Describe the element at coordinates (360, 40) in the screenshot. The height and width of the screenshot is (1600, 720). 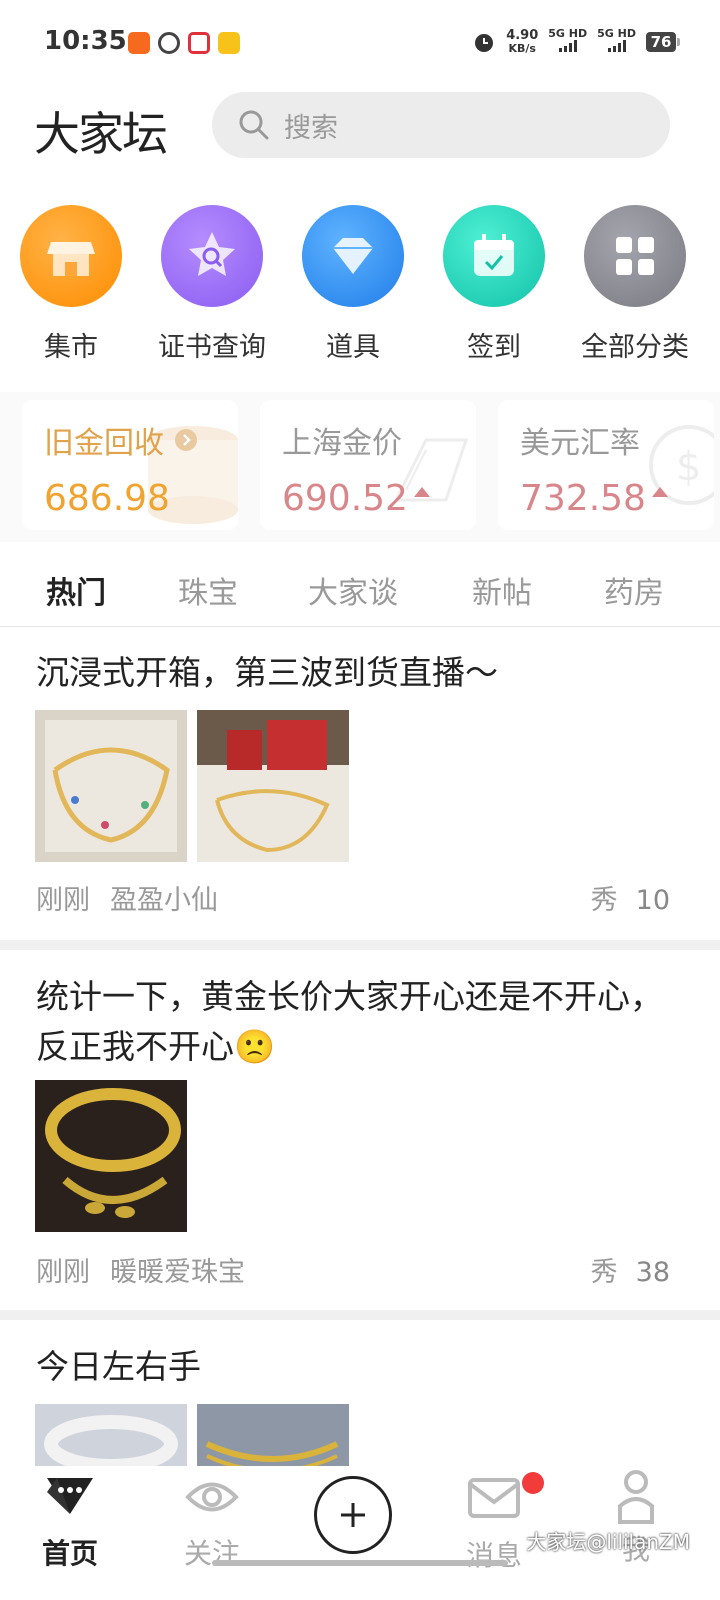
I see `status-bar: 10:35 4.90 KB/s 5G HD 5G HD 76` at that location.